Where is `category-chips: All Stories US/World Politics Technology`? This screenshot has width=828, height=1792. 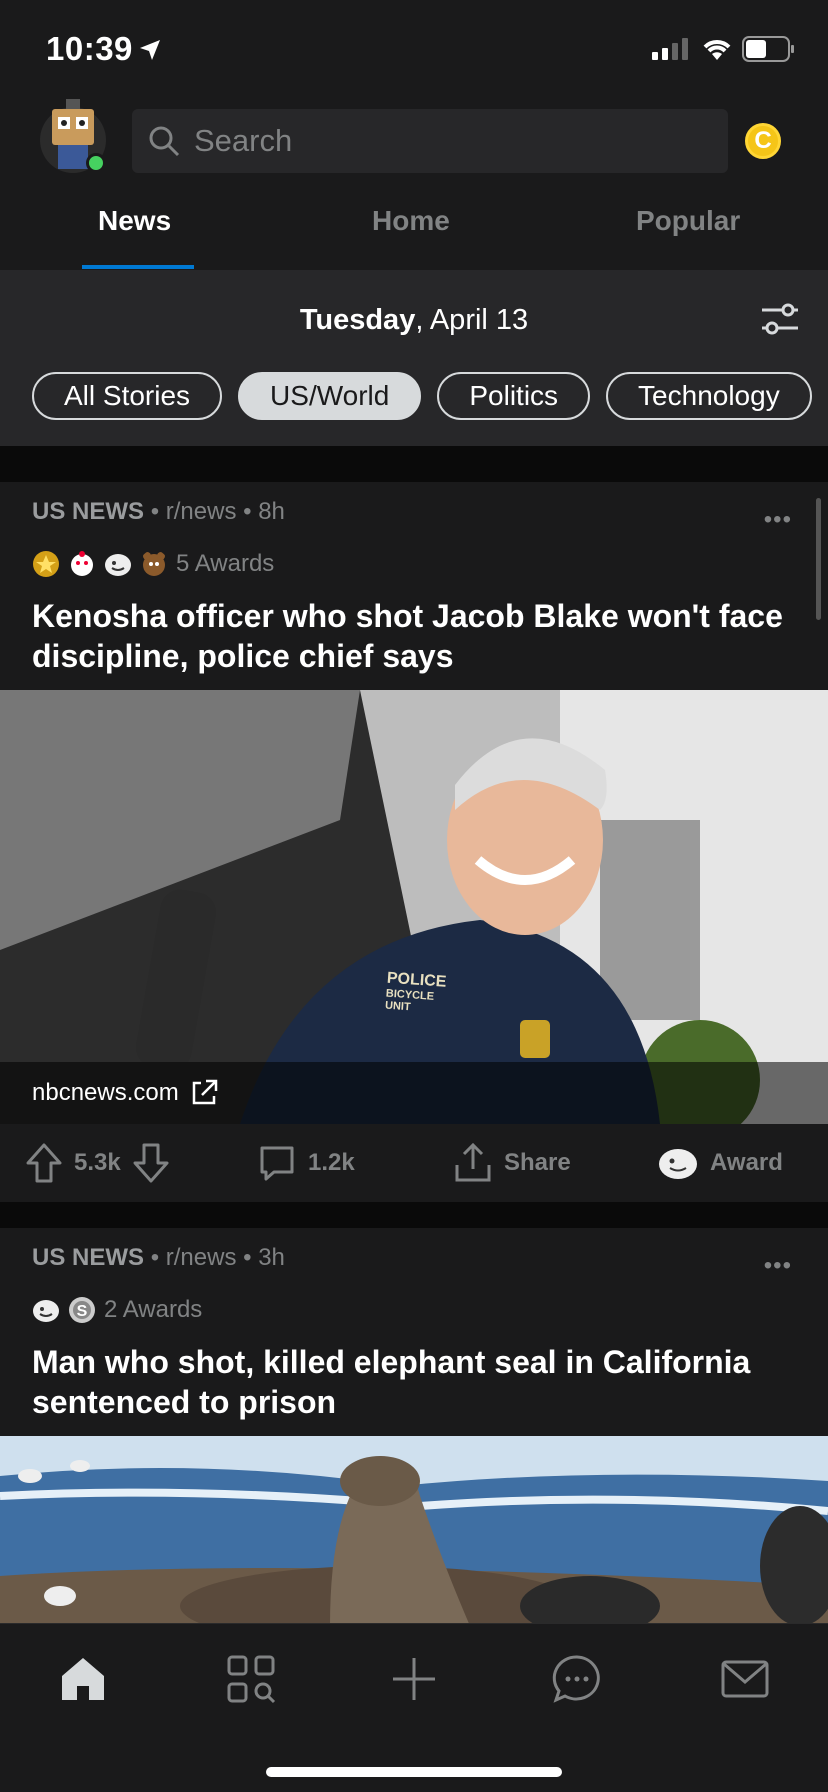
category-chips: All Stories US/World Politics Technology is located at coordinates (422, 396).